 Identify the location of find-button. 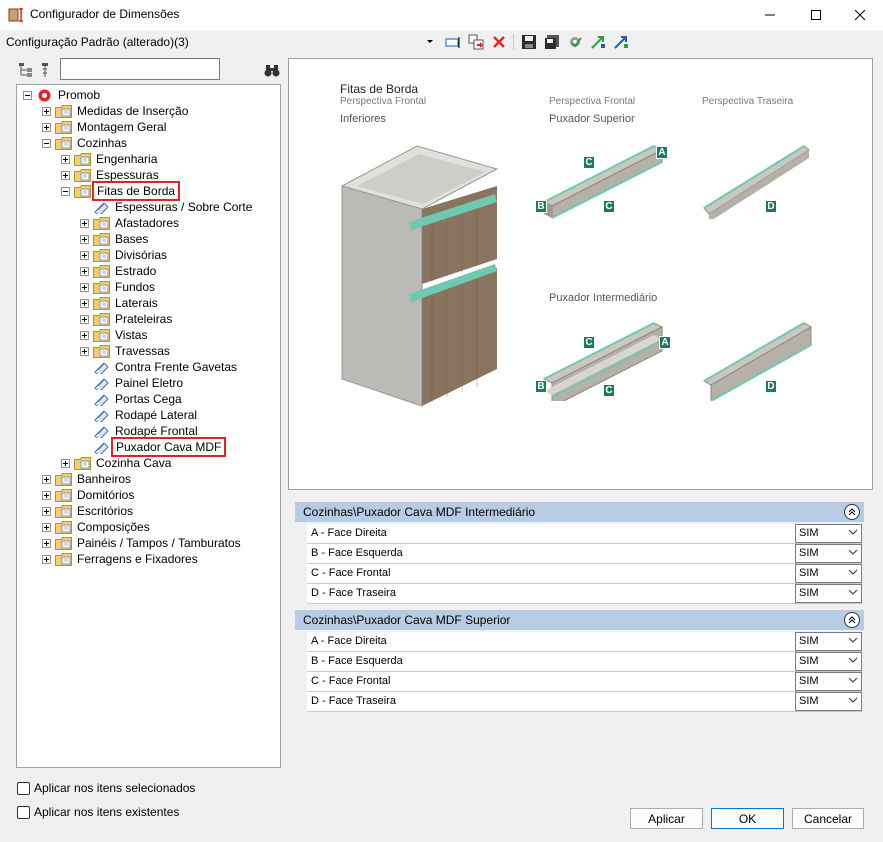
(271, 69).